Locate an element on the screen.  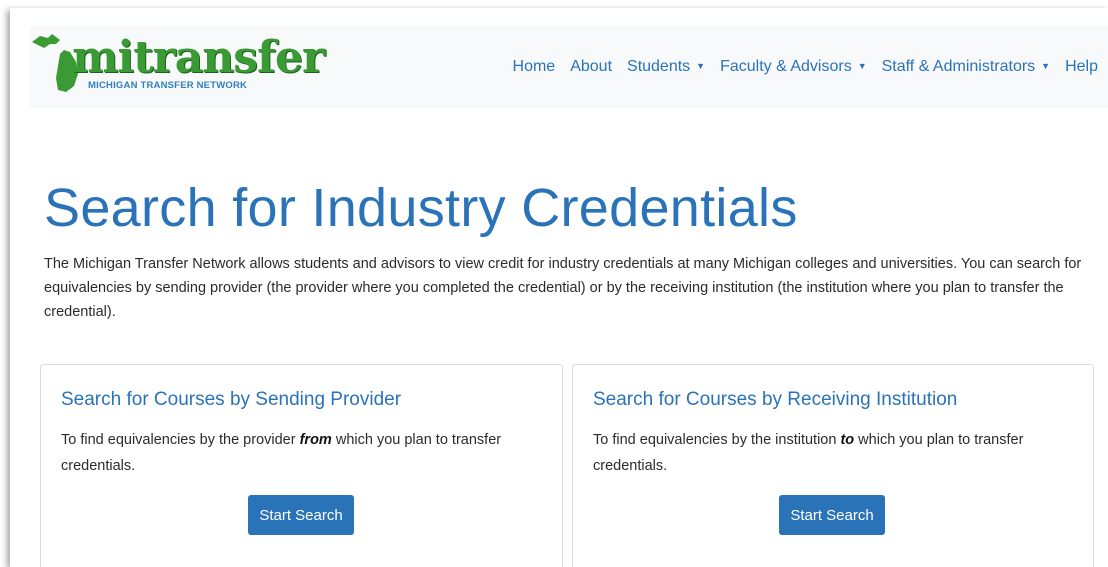
card-title: Search for Courses by Sending Provider is located at coordinates (231, 399).